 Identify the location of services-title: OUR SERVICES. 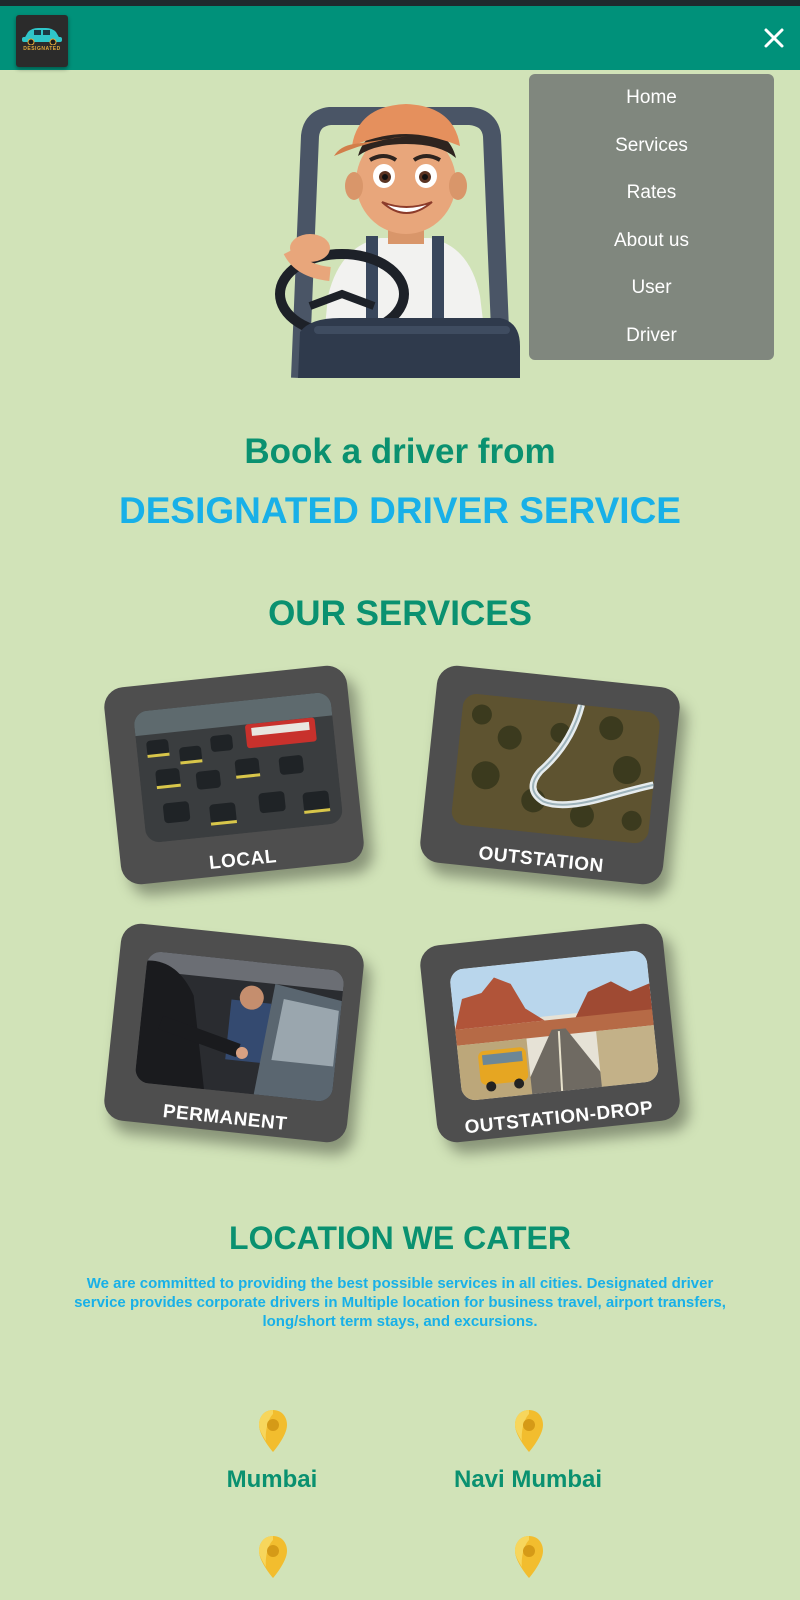
(400, 613).